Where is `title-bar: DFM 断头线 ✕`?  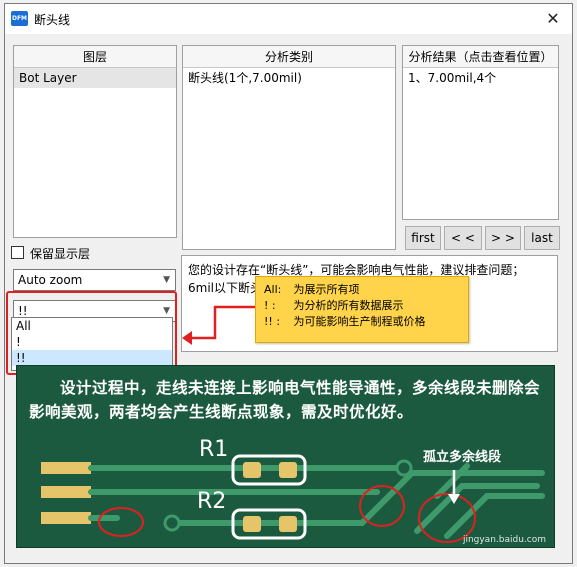
title-bar: DFM 断头线 ✕ is located at coordinates (288, 19).